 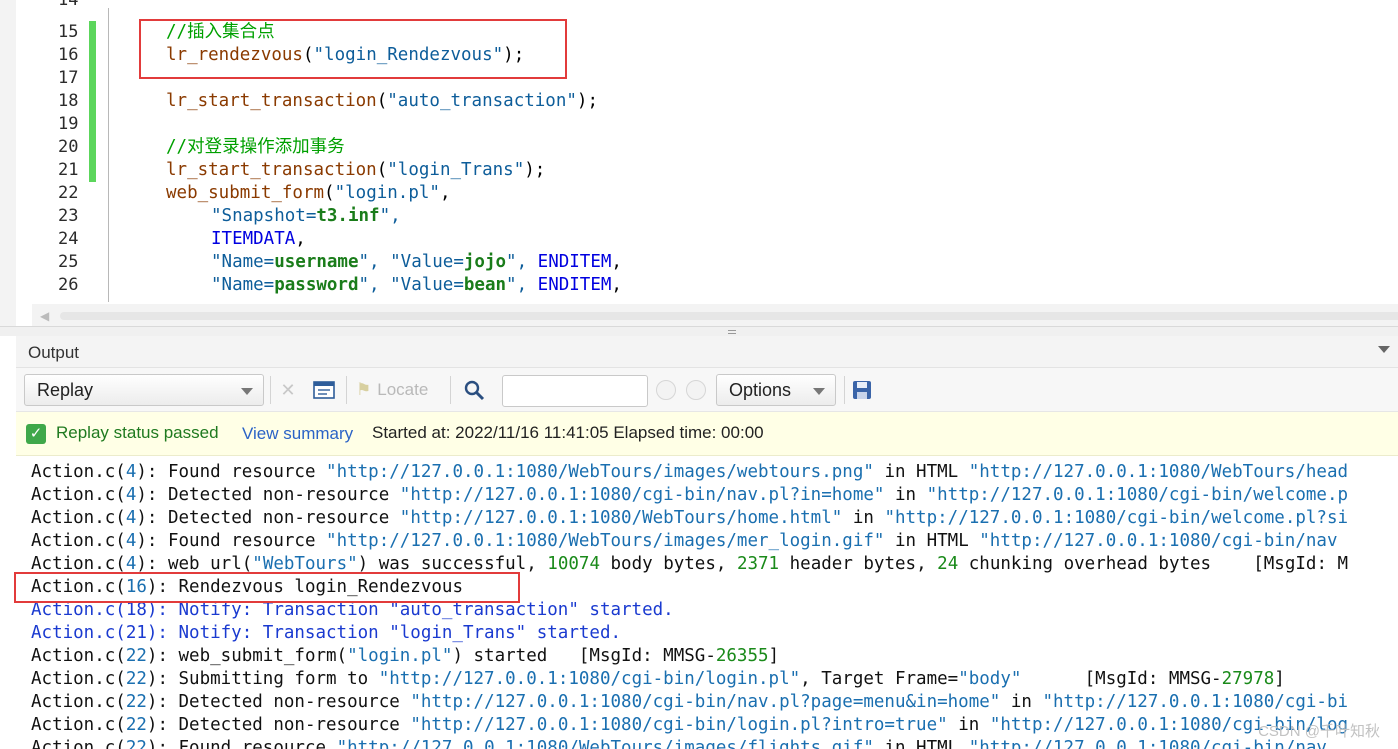 What do you see at coordinates (36, 434) in the screenshot?
I see `check-icon: ✓` at bounding box center [36, 434].